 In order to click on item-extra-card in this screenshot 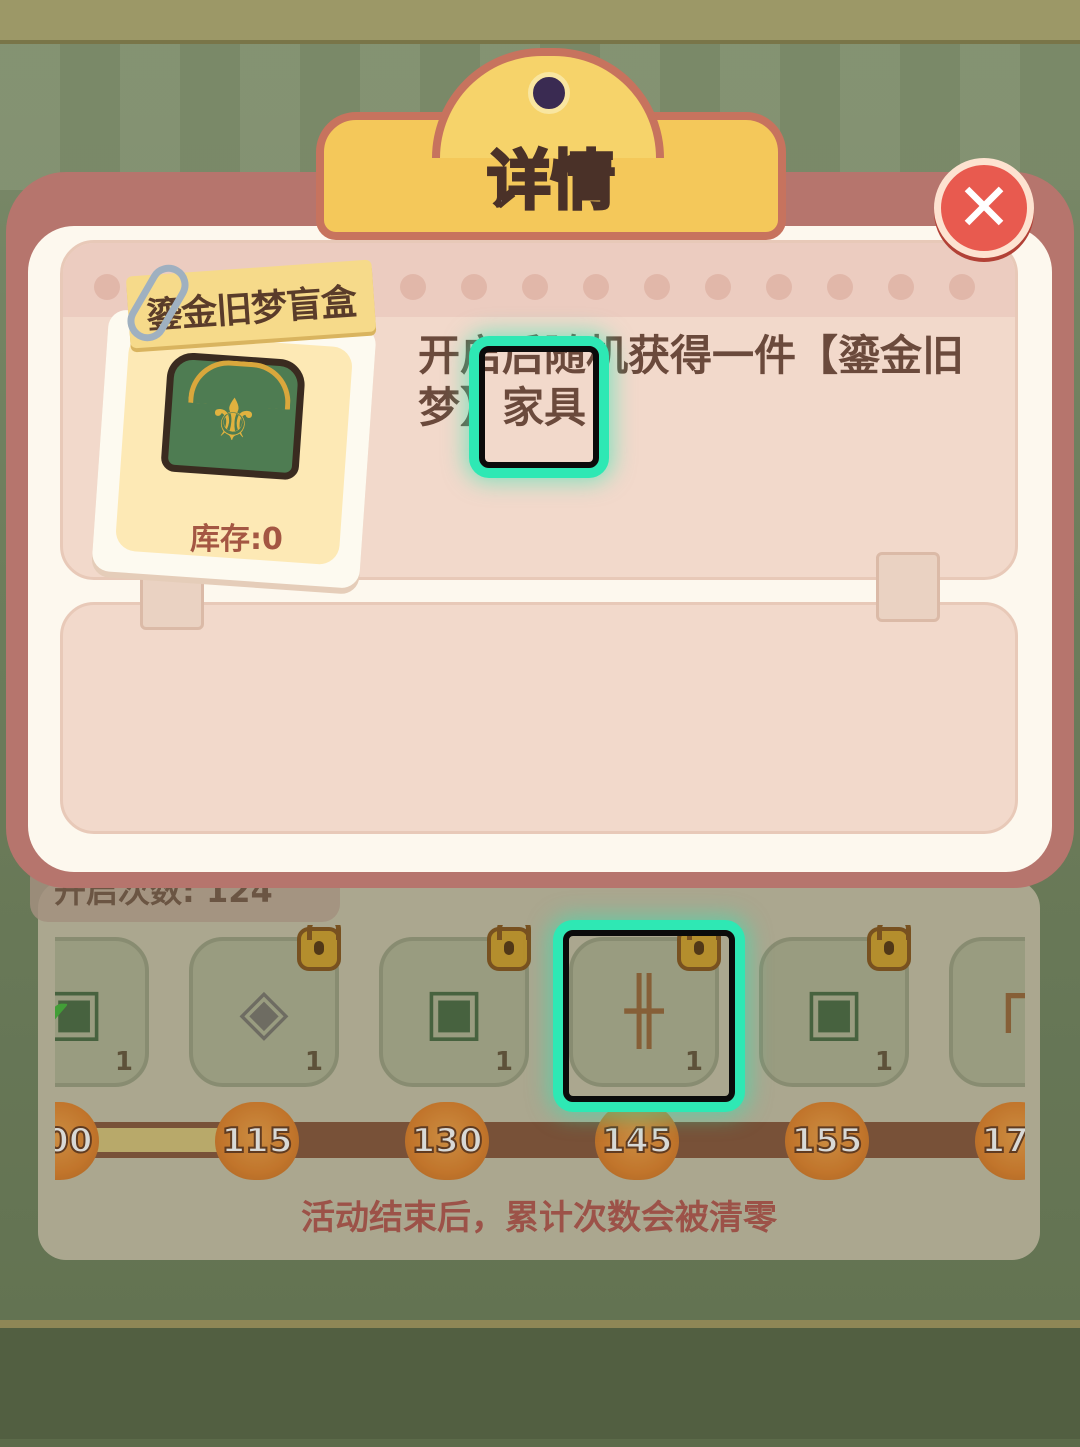, I will do `click(539, 718)`.